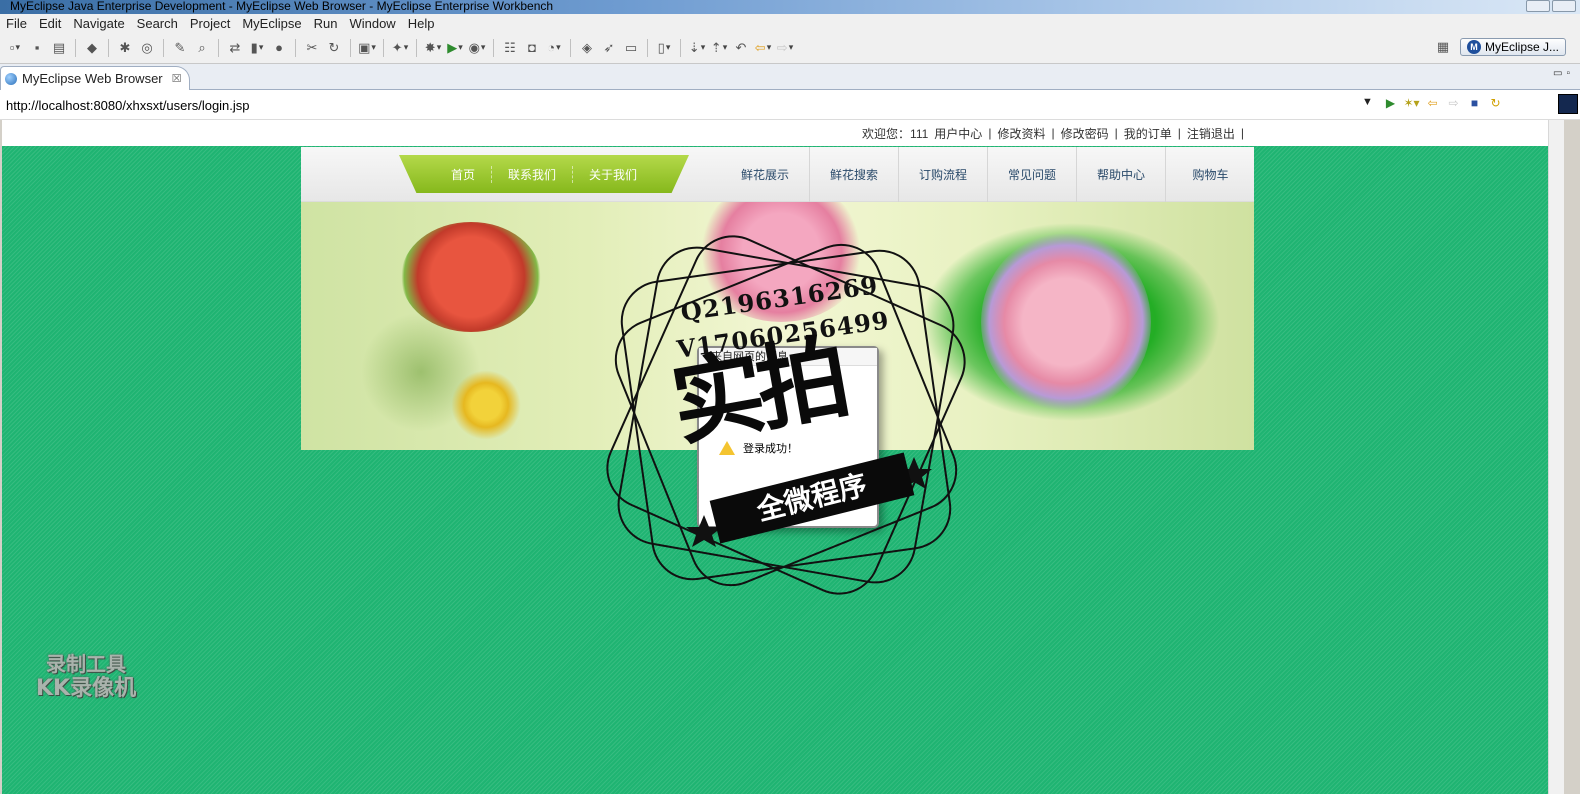 The width and height of the screenshot is (1580, 794). I want to click on open-folder-icon: ▭, so click(631, 48).